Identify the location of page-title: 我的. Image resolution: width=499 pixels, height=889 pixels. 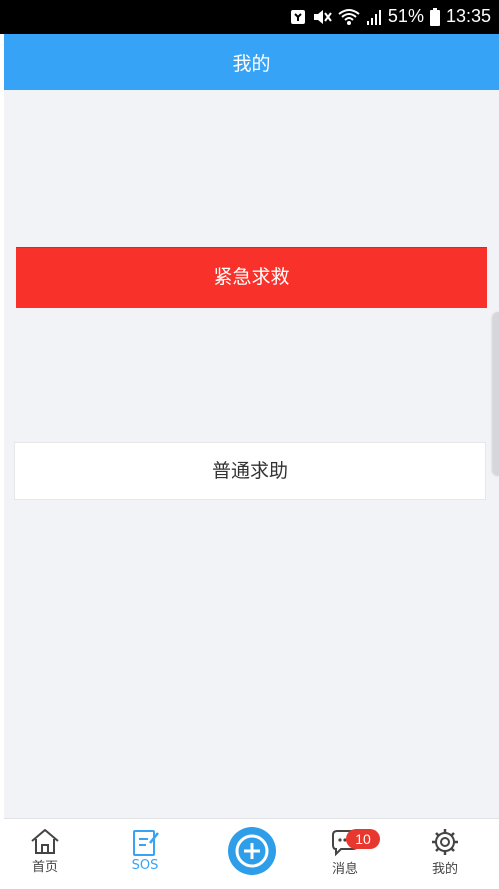
(251, 64).